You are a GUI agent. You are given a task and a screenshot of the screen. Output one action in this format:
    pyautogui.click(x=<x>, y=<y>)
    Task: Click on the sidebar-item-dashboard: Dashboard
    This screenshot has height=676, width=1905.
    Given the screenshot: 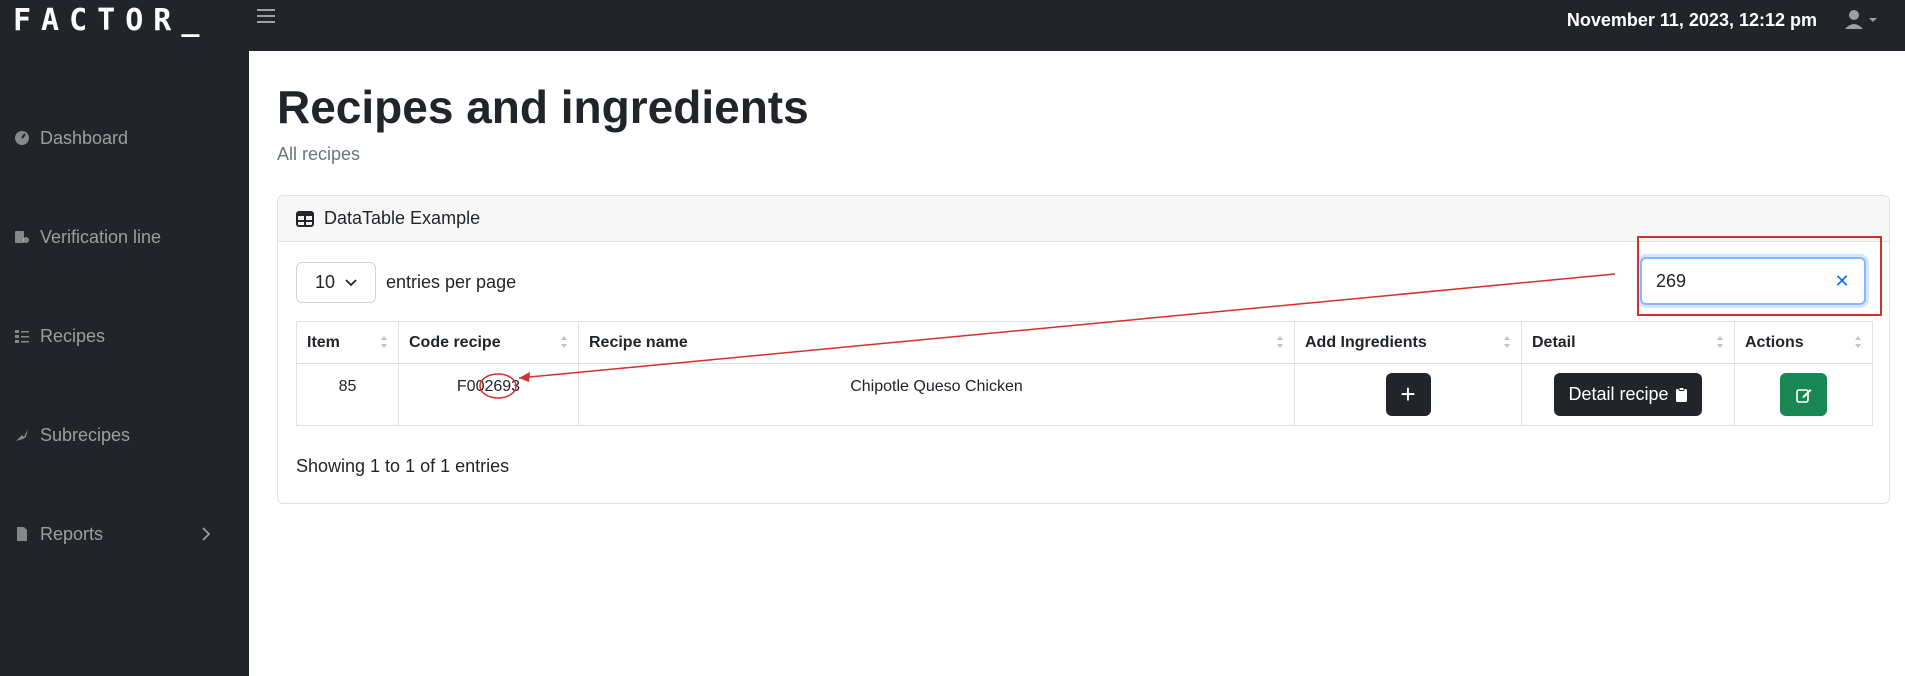 What is the action you would take?
    pyautogui.click(x=129, y=138)
    